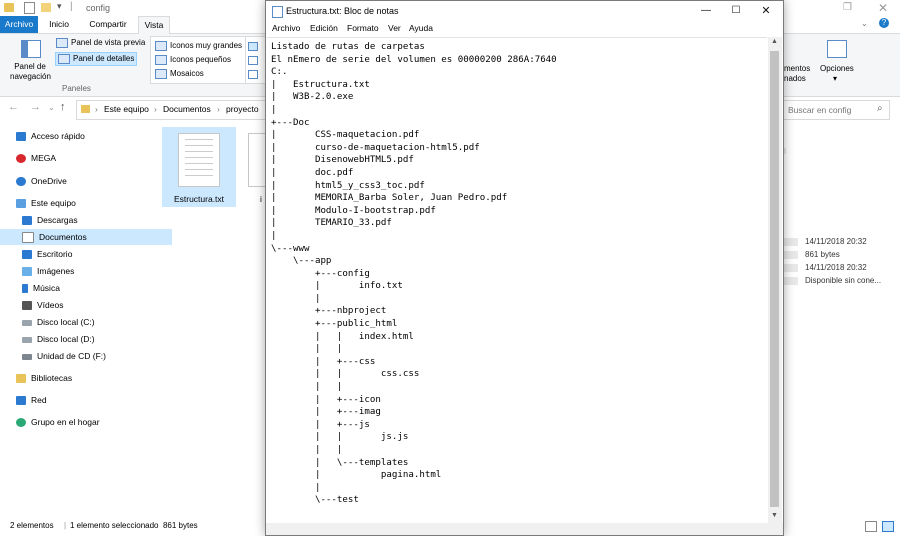  I want to click on details-pane-button: Panel de detalles, so click(96, 59).